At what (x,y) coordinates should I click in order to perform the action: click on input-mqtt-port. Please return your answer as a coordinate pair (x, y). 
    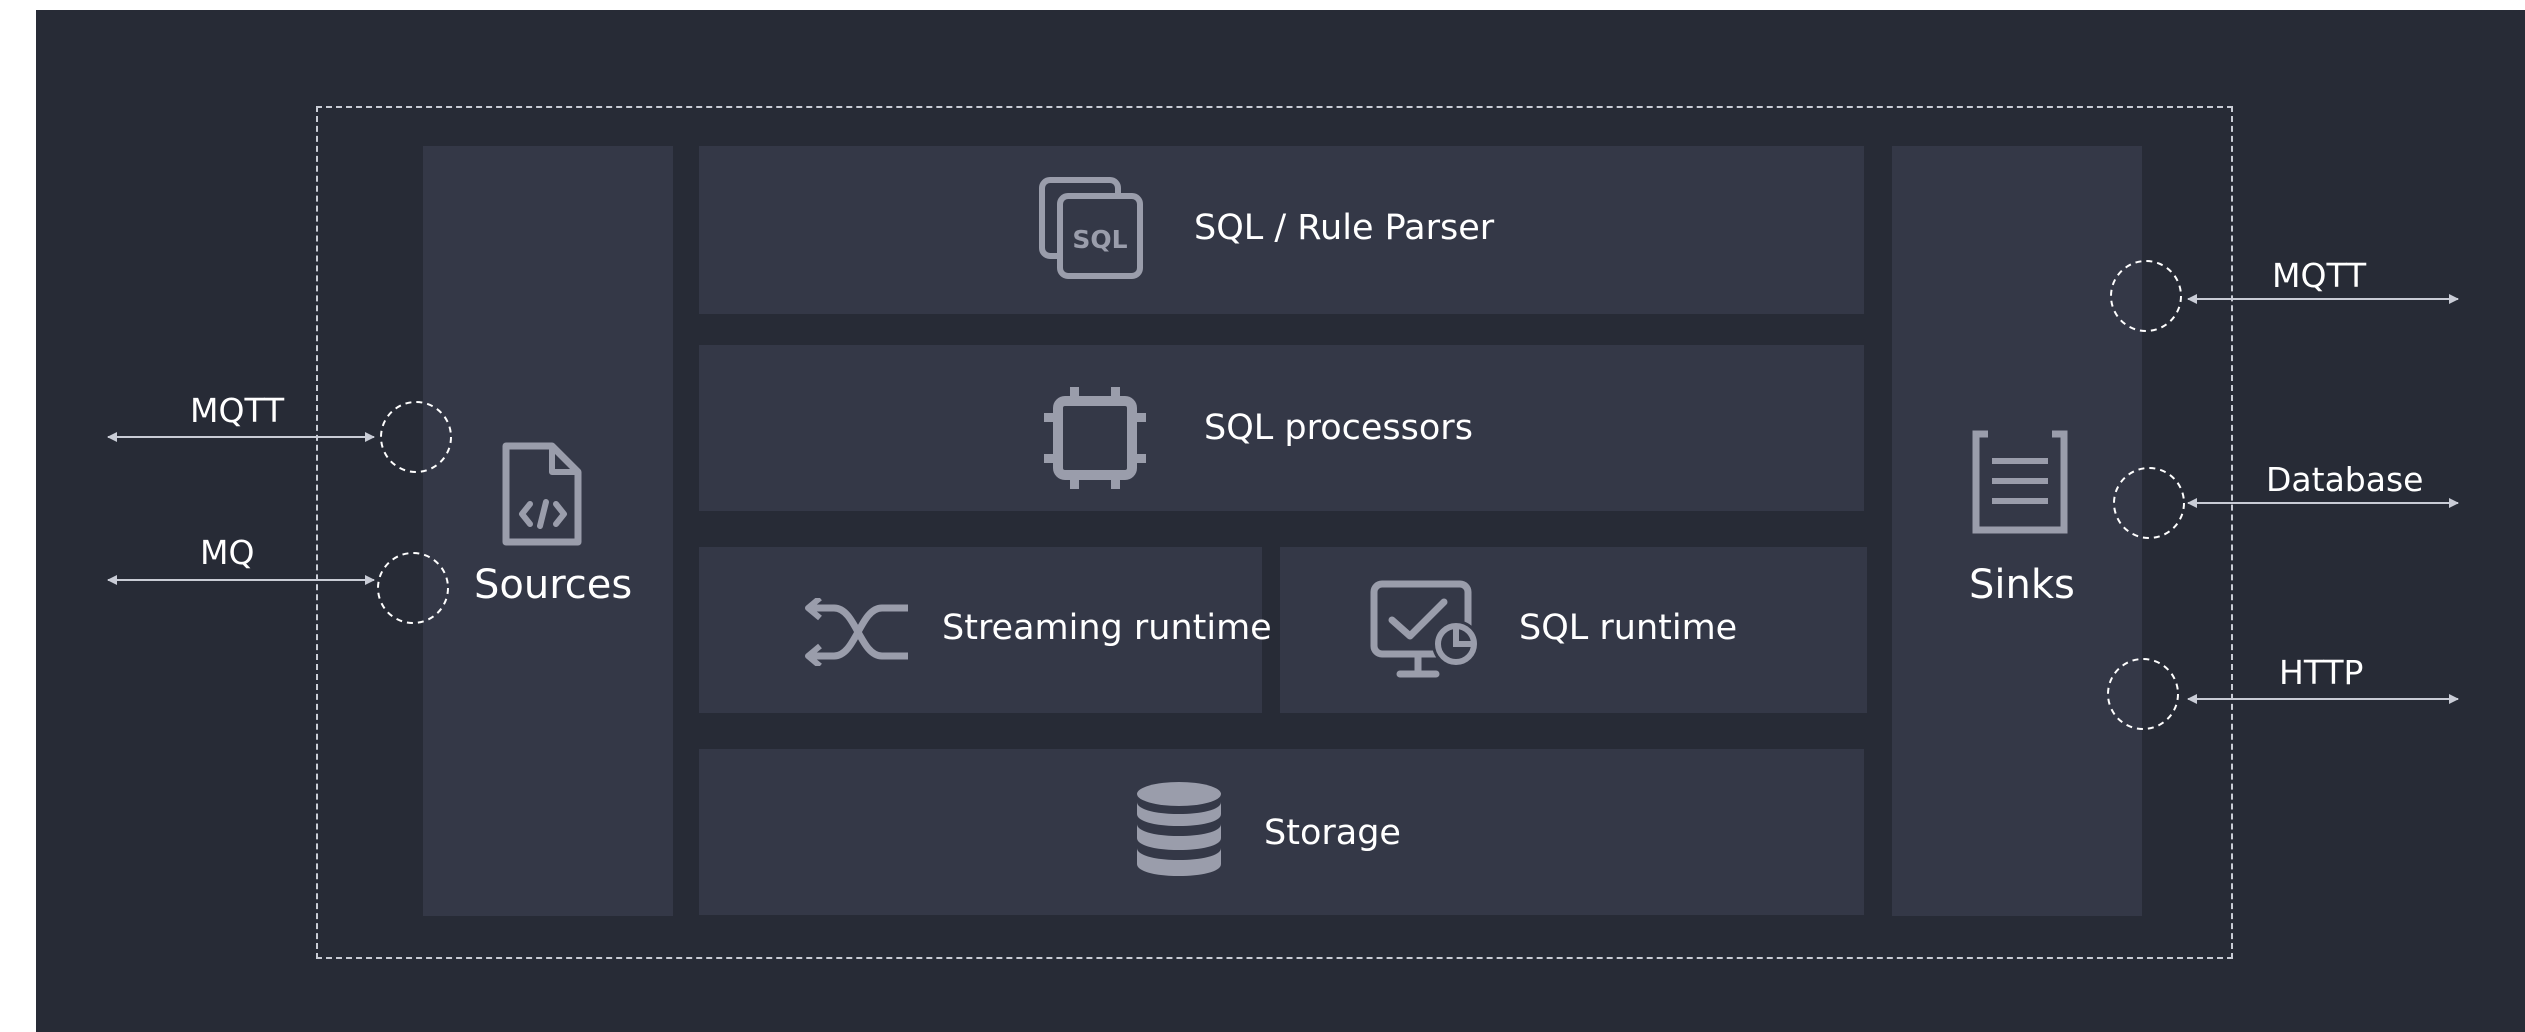
    Looking at the image, I should click on (416, 437).